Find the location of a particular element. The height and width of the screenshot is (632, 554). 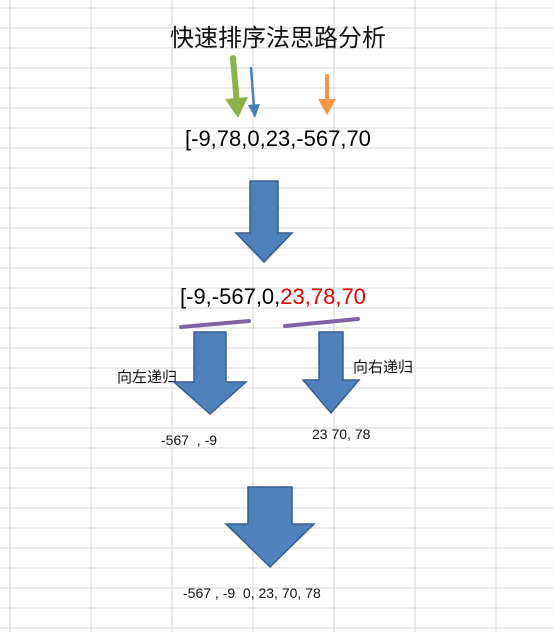

down-arrow-final is located at coordinates (270, 527).